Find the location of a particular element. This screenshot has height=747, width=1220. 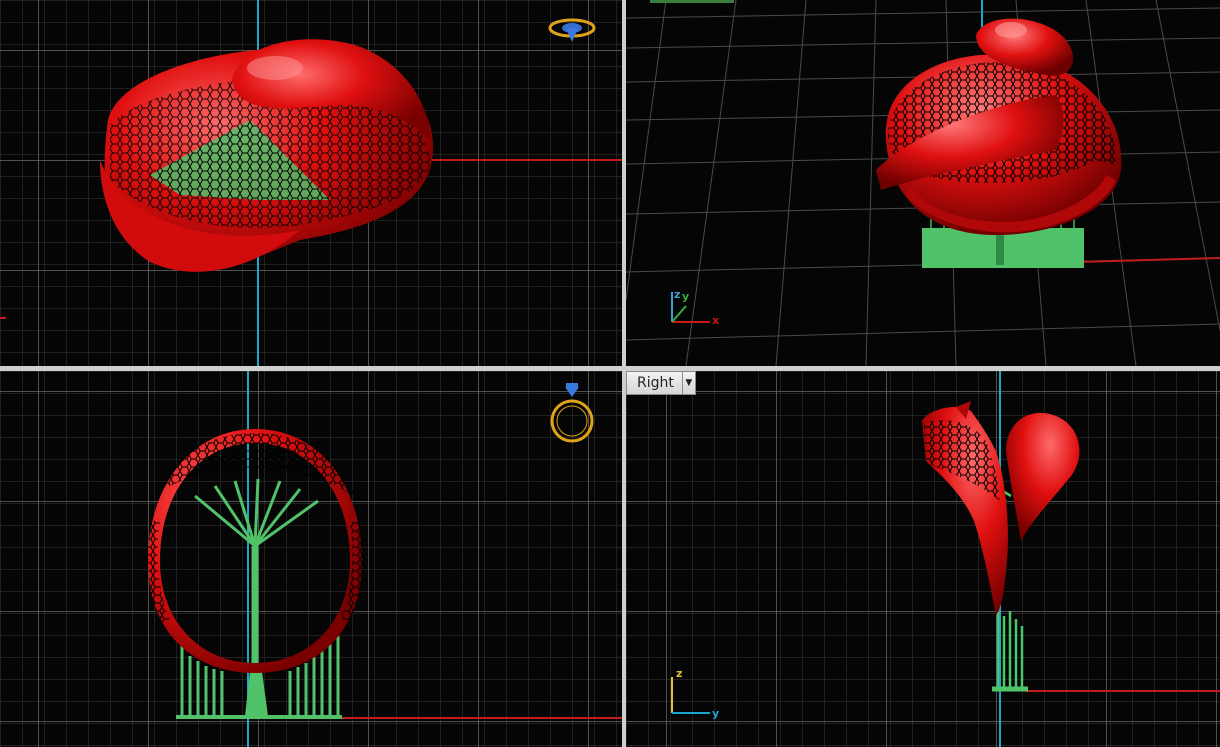

viewport-tab-label: Right is located at coordinates (655, 383).